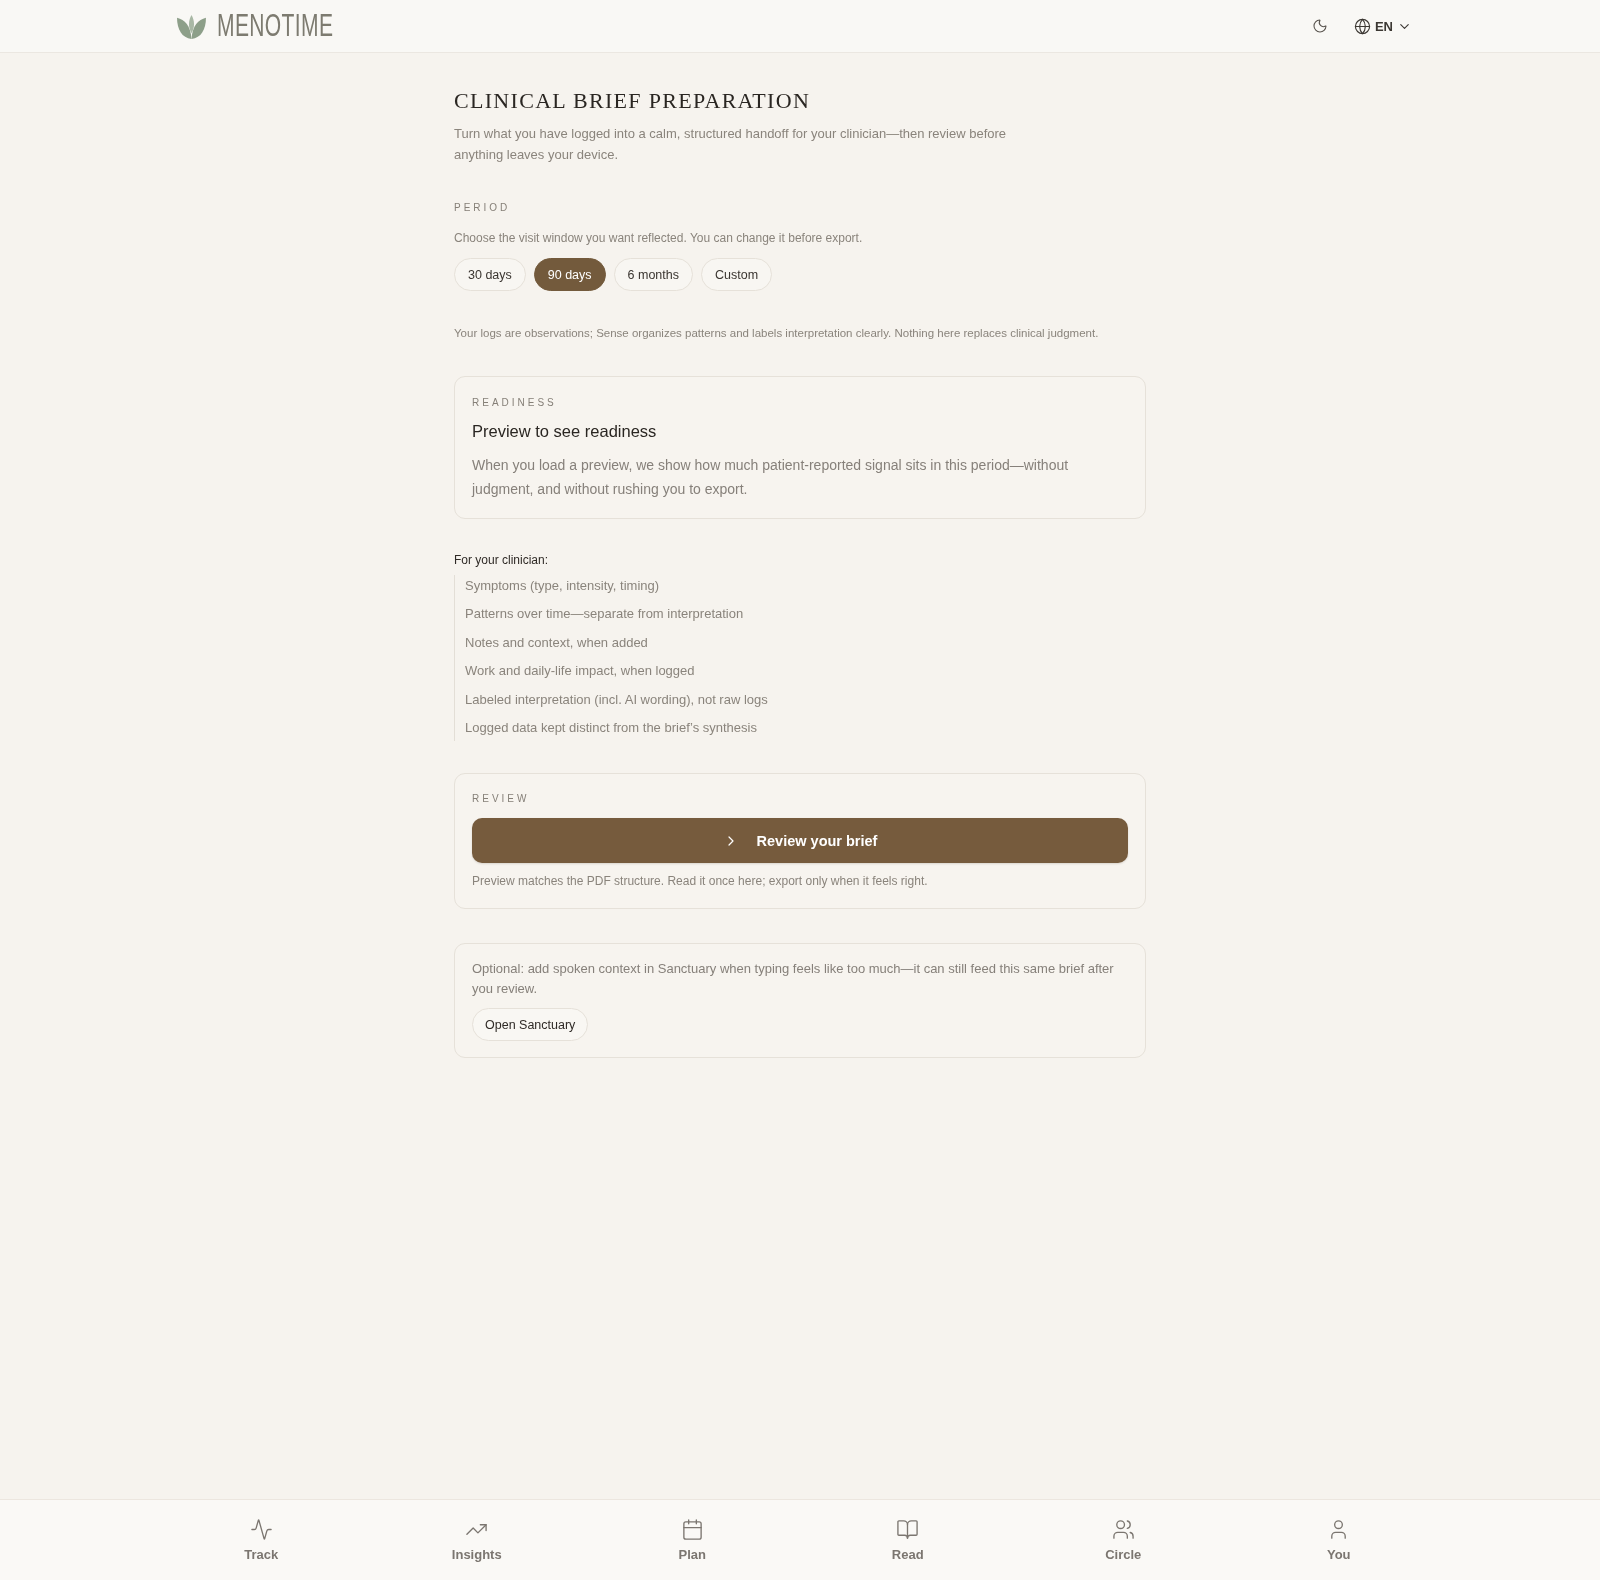 This screenshot has width=1600, height=1580. I want to click on period-chip: 30 days, so click(490, 274).